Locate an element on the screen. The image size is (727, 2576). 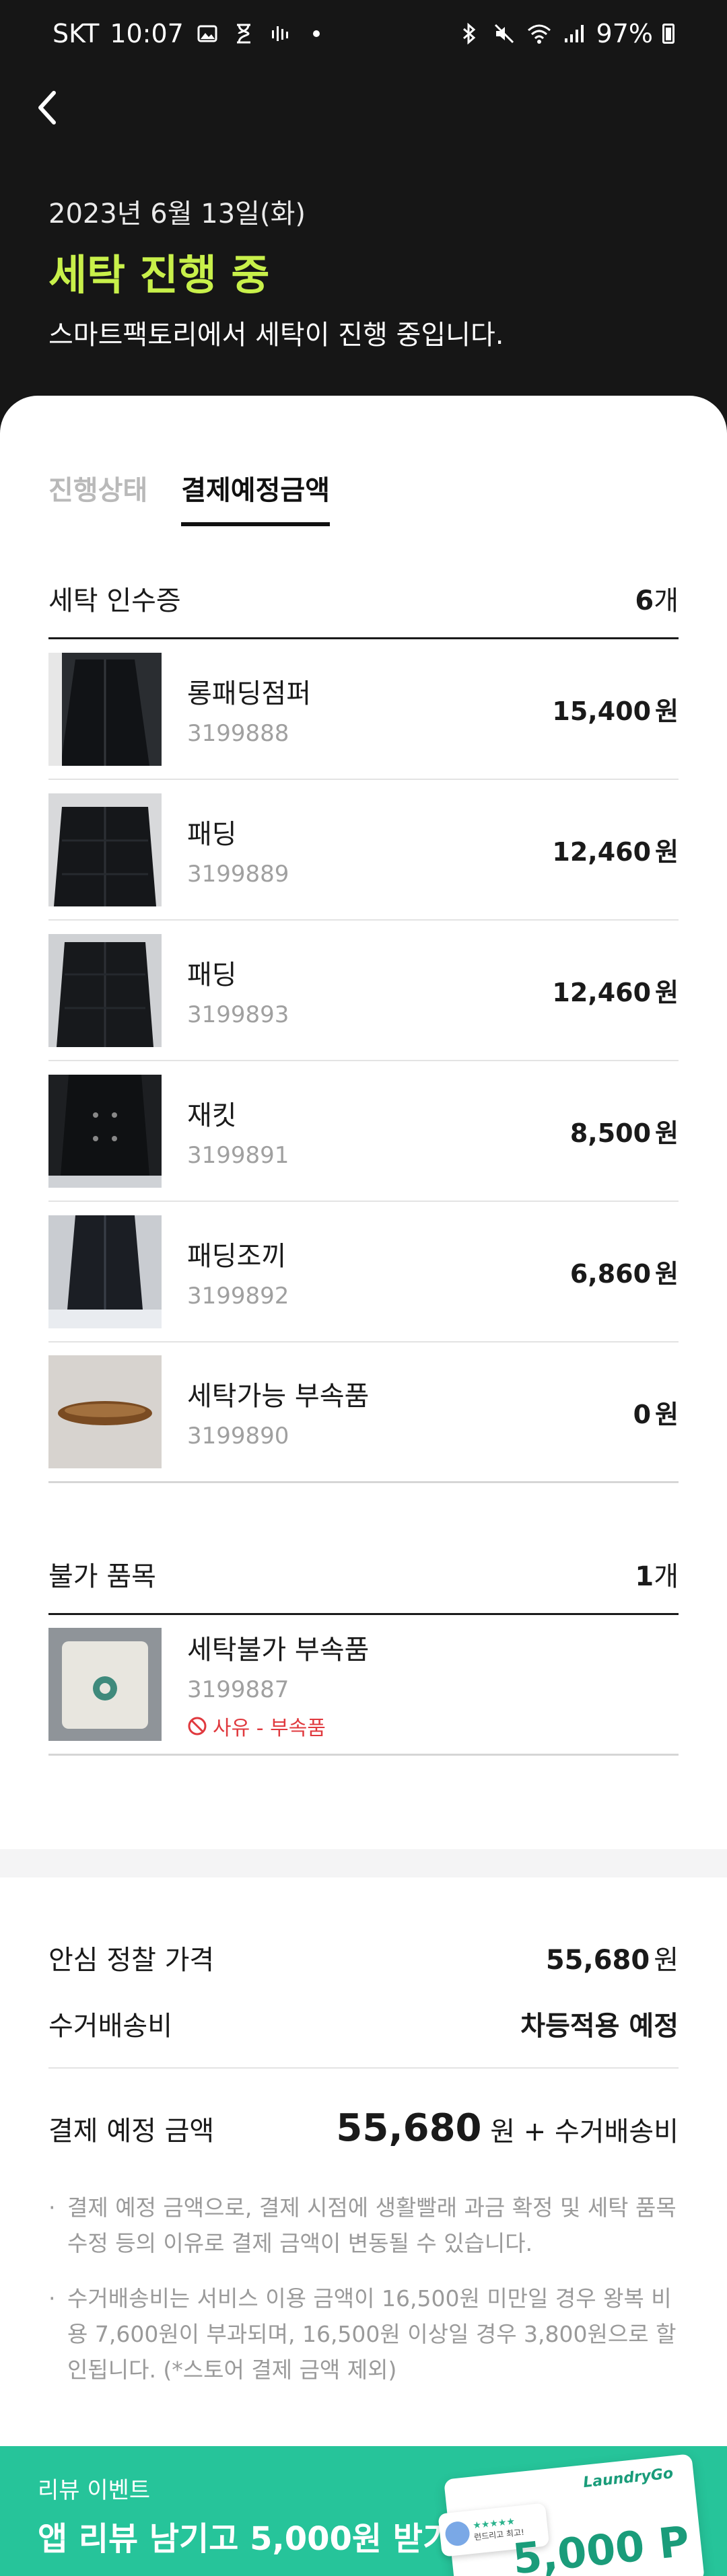
rejected-section: 불가 품목 1개 세탁불가 부속품 3199887 사유 - 부속품 is located at coordinates (363, 1645).